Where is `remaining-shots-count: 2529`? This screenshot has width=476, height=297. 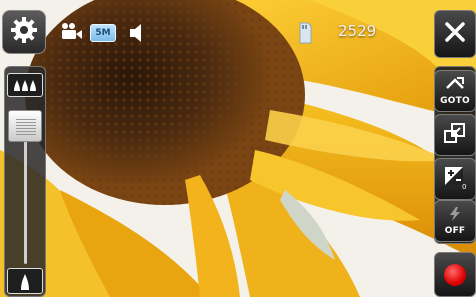
remaining-shots-count: 2529 is located at coordinates (357, 31).